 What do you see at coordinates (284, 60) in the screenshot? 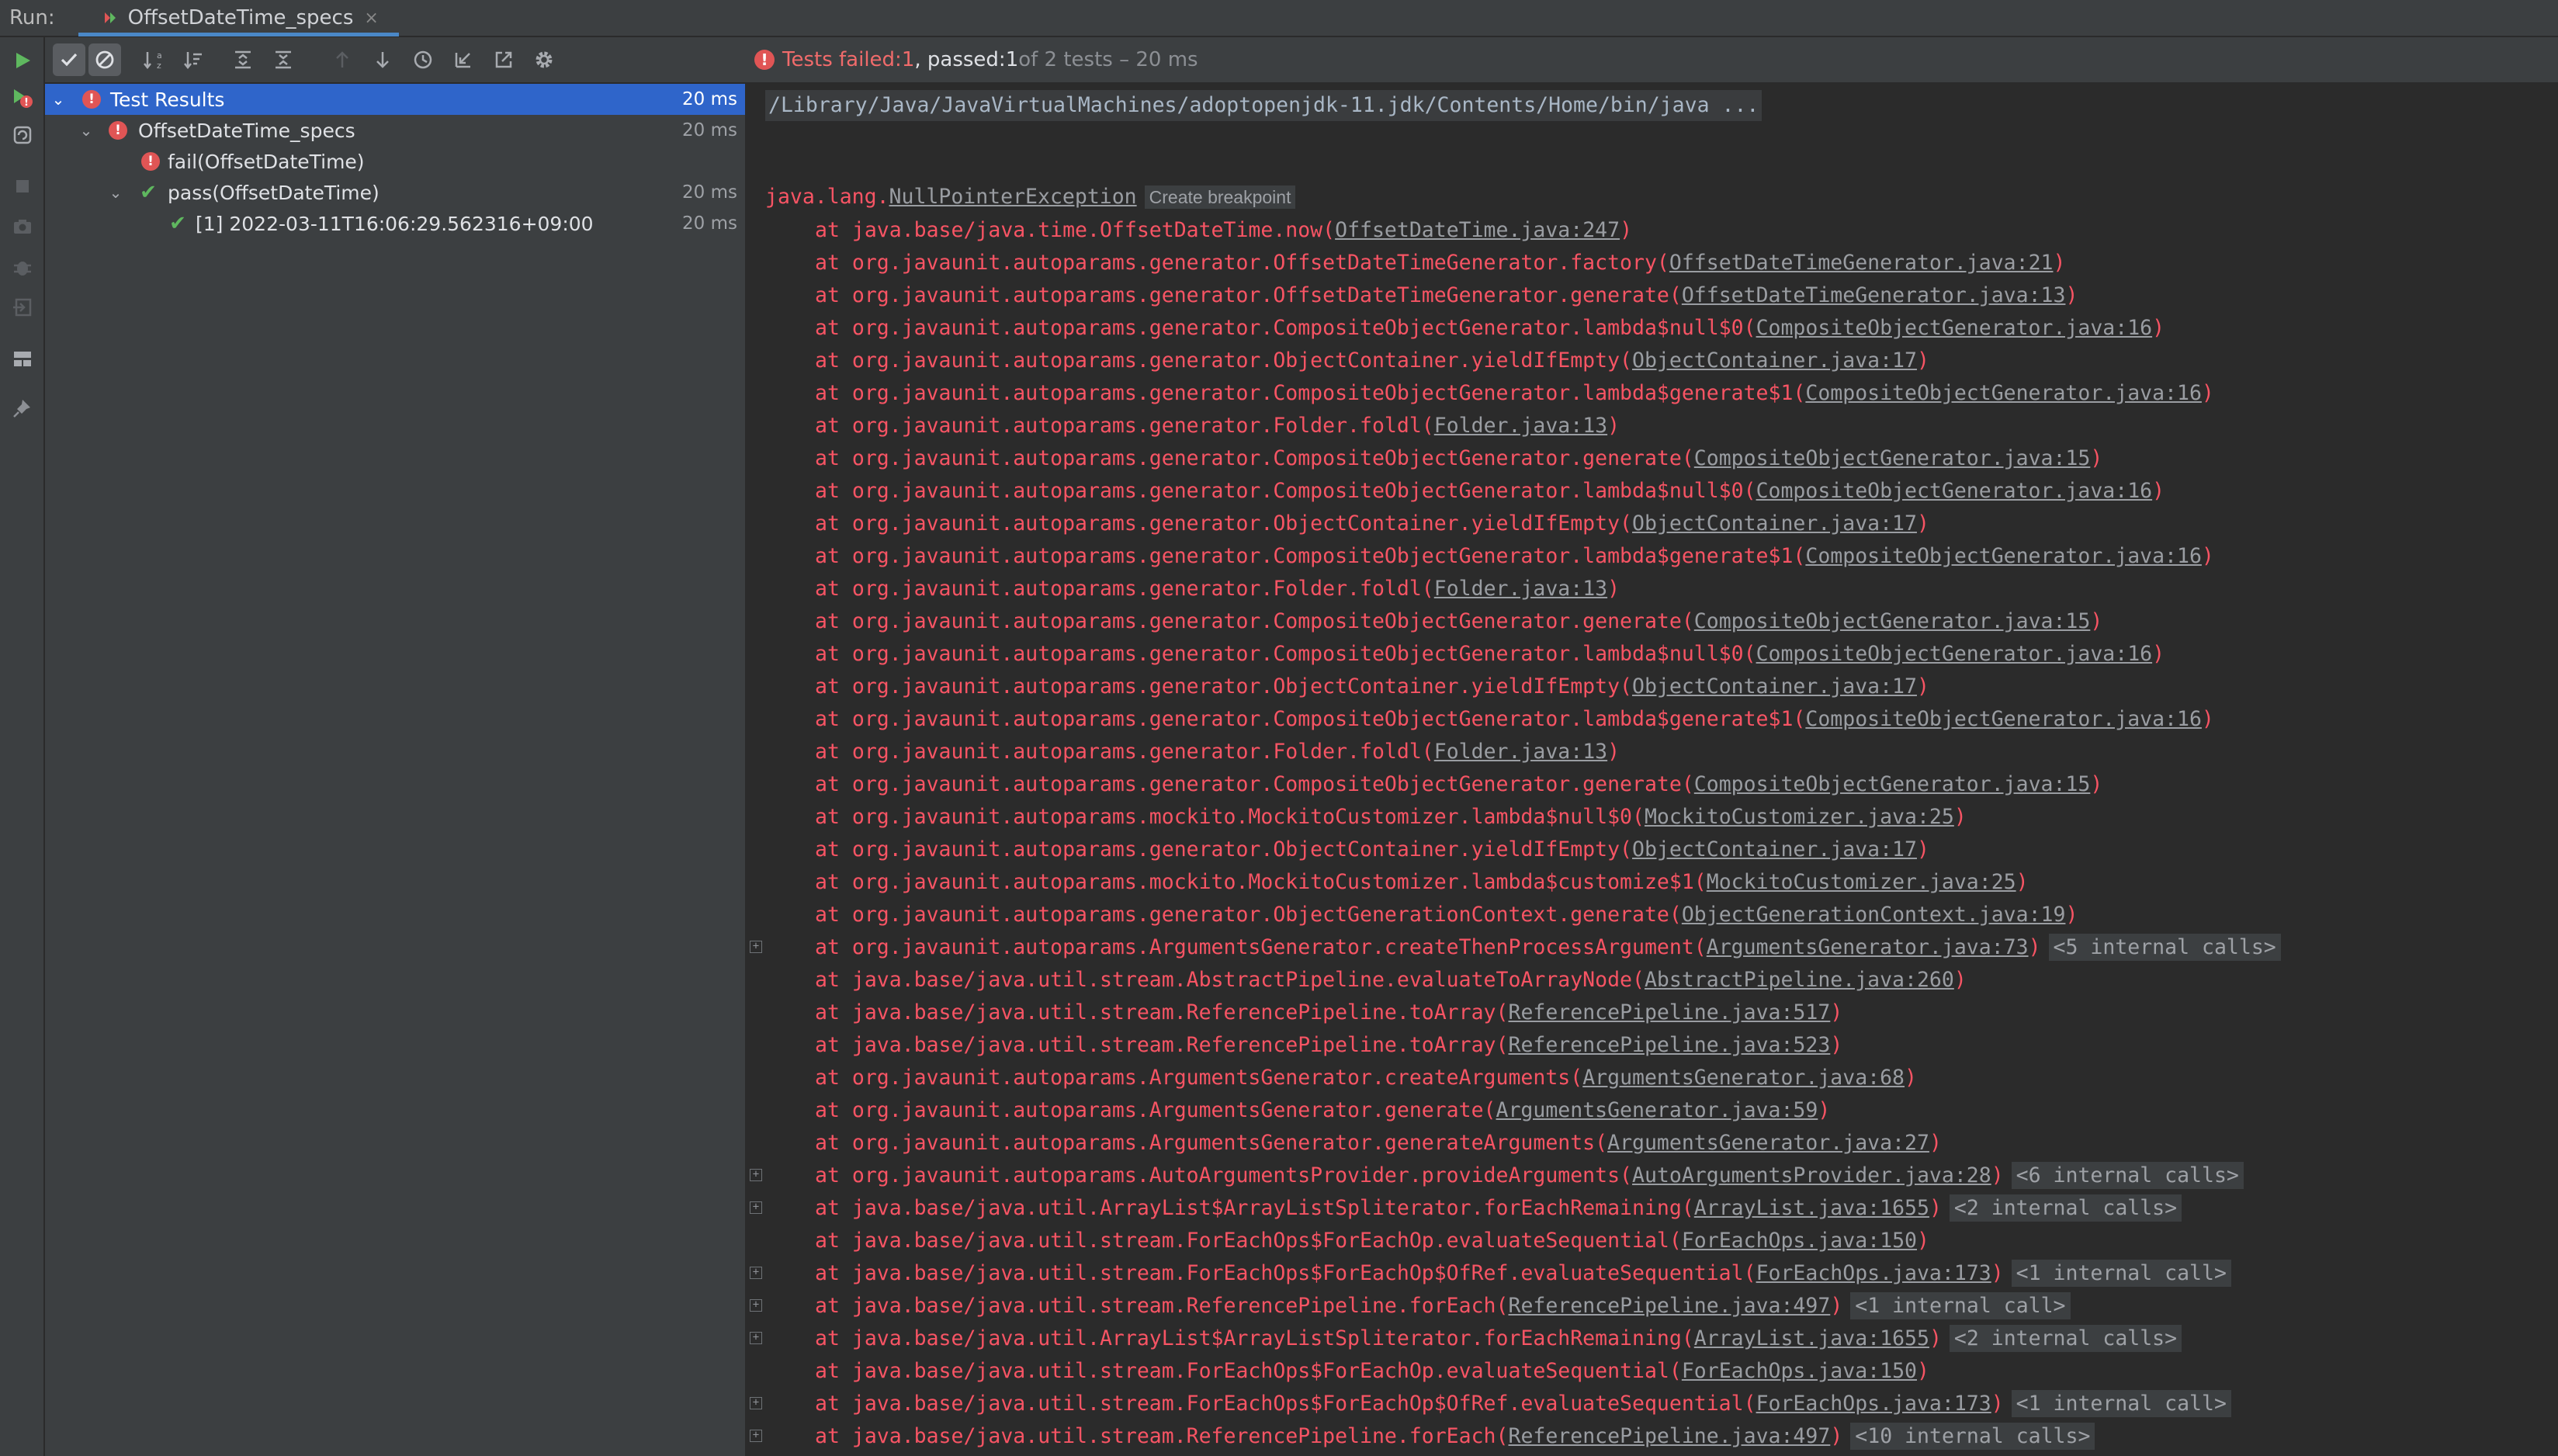
I see `collapse-all-icon` at bounding box center [284, 60].